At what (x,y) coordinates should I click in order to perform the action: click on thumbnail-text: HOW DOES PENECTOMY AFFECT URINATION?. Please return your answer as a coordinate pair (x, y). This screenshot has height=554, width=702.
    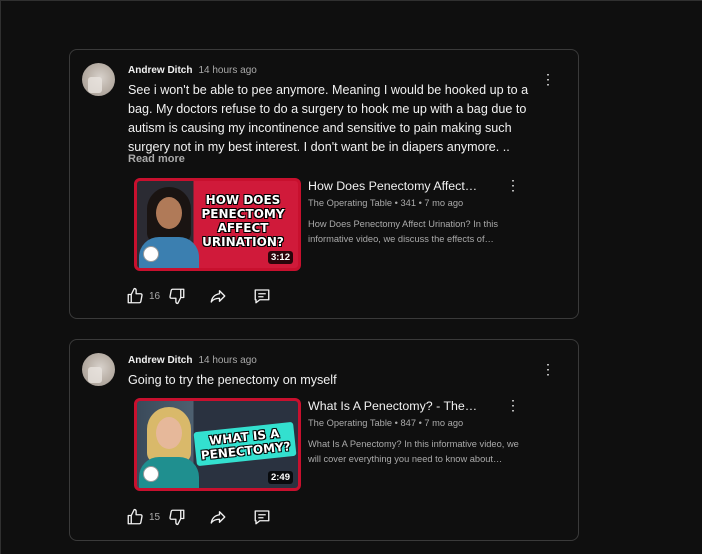
    Looking at the image, I should click on (243, 221).